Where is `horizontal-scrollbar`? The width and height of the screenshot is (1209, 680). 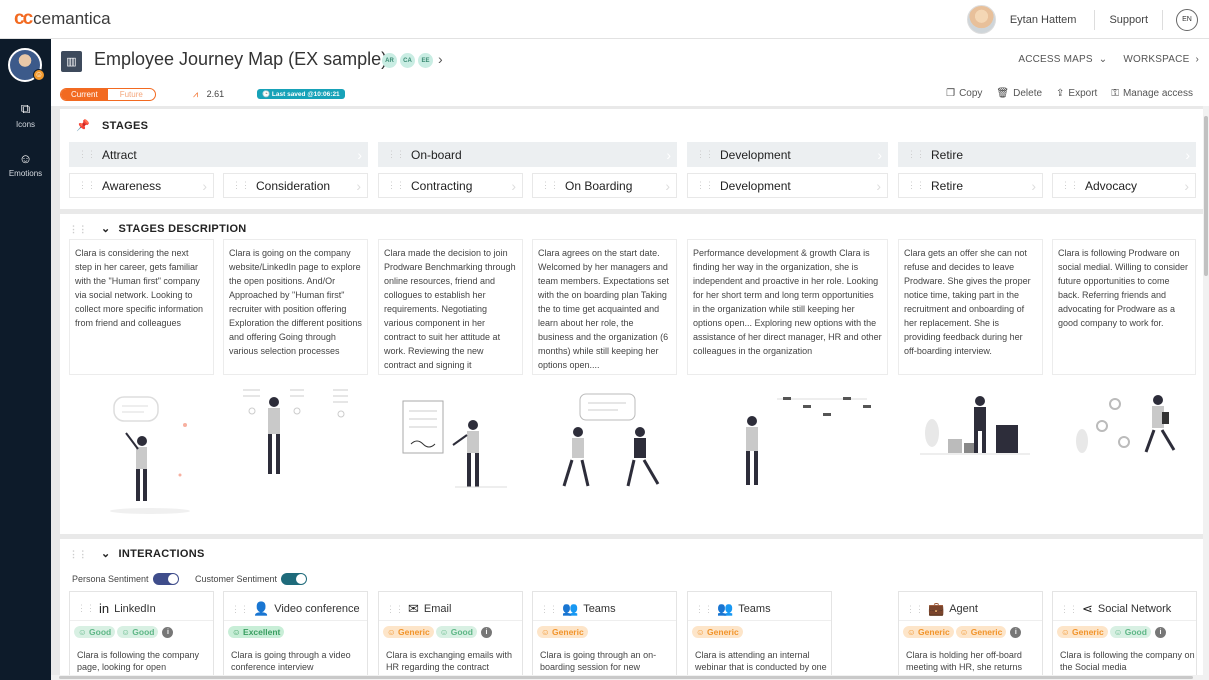 horizontal-scrollbar is located at coordinates (627, 677).